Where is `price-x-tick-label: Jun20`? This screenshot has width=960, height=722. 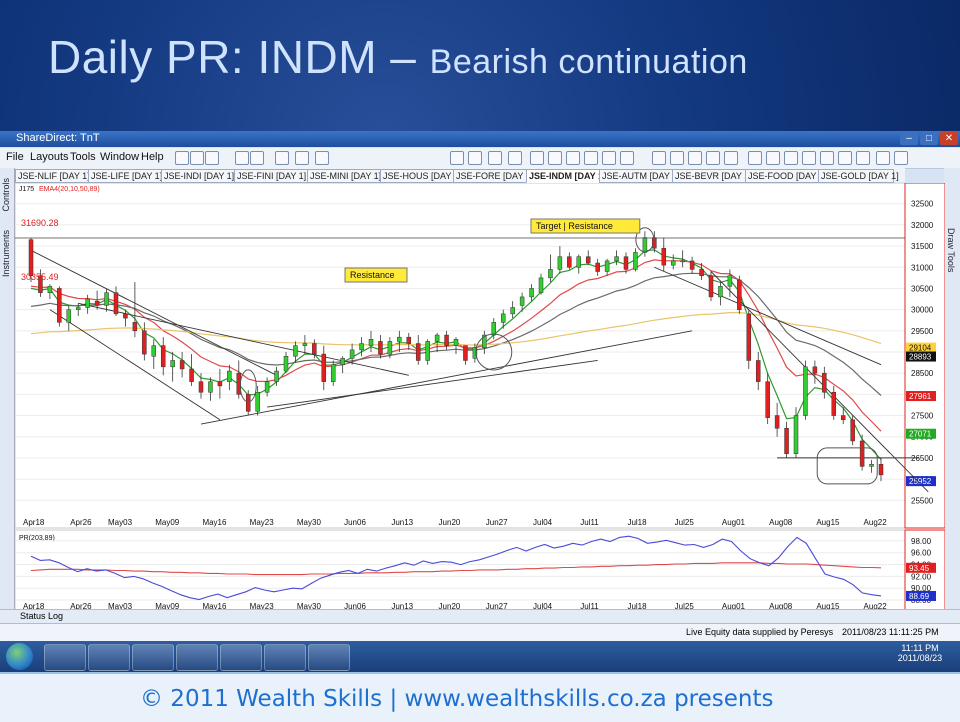
price-x-tick-label: Jun20 is located at coordinates (450, 522).